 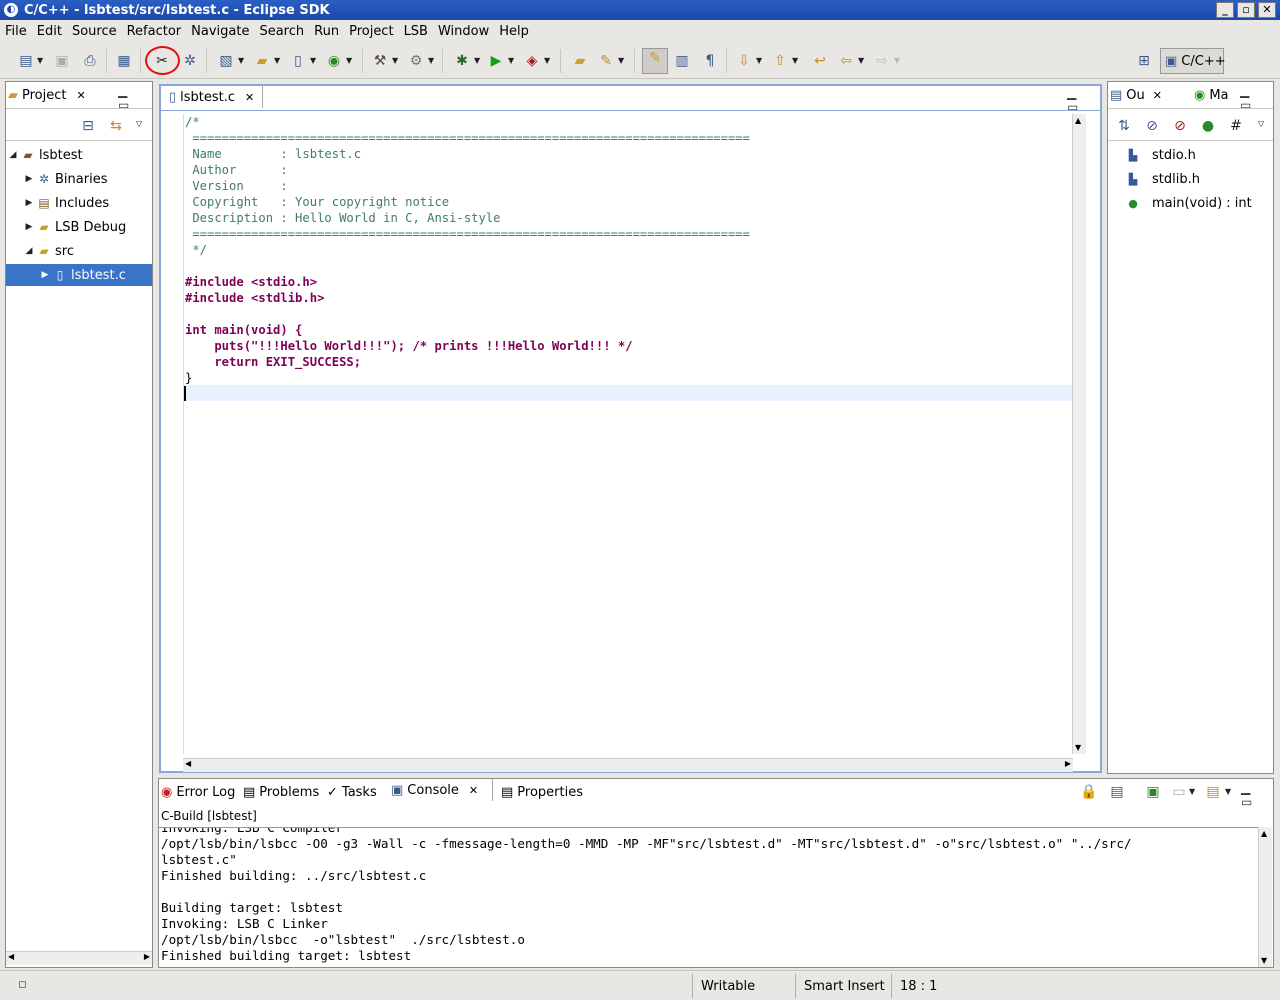 What do you see at coordinates (621, 61) in the screenshot?
I see `search-dropdown-icon: ▼` at bounding box center [621, 61].